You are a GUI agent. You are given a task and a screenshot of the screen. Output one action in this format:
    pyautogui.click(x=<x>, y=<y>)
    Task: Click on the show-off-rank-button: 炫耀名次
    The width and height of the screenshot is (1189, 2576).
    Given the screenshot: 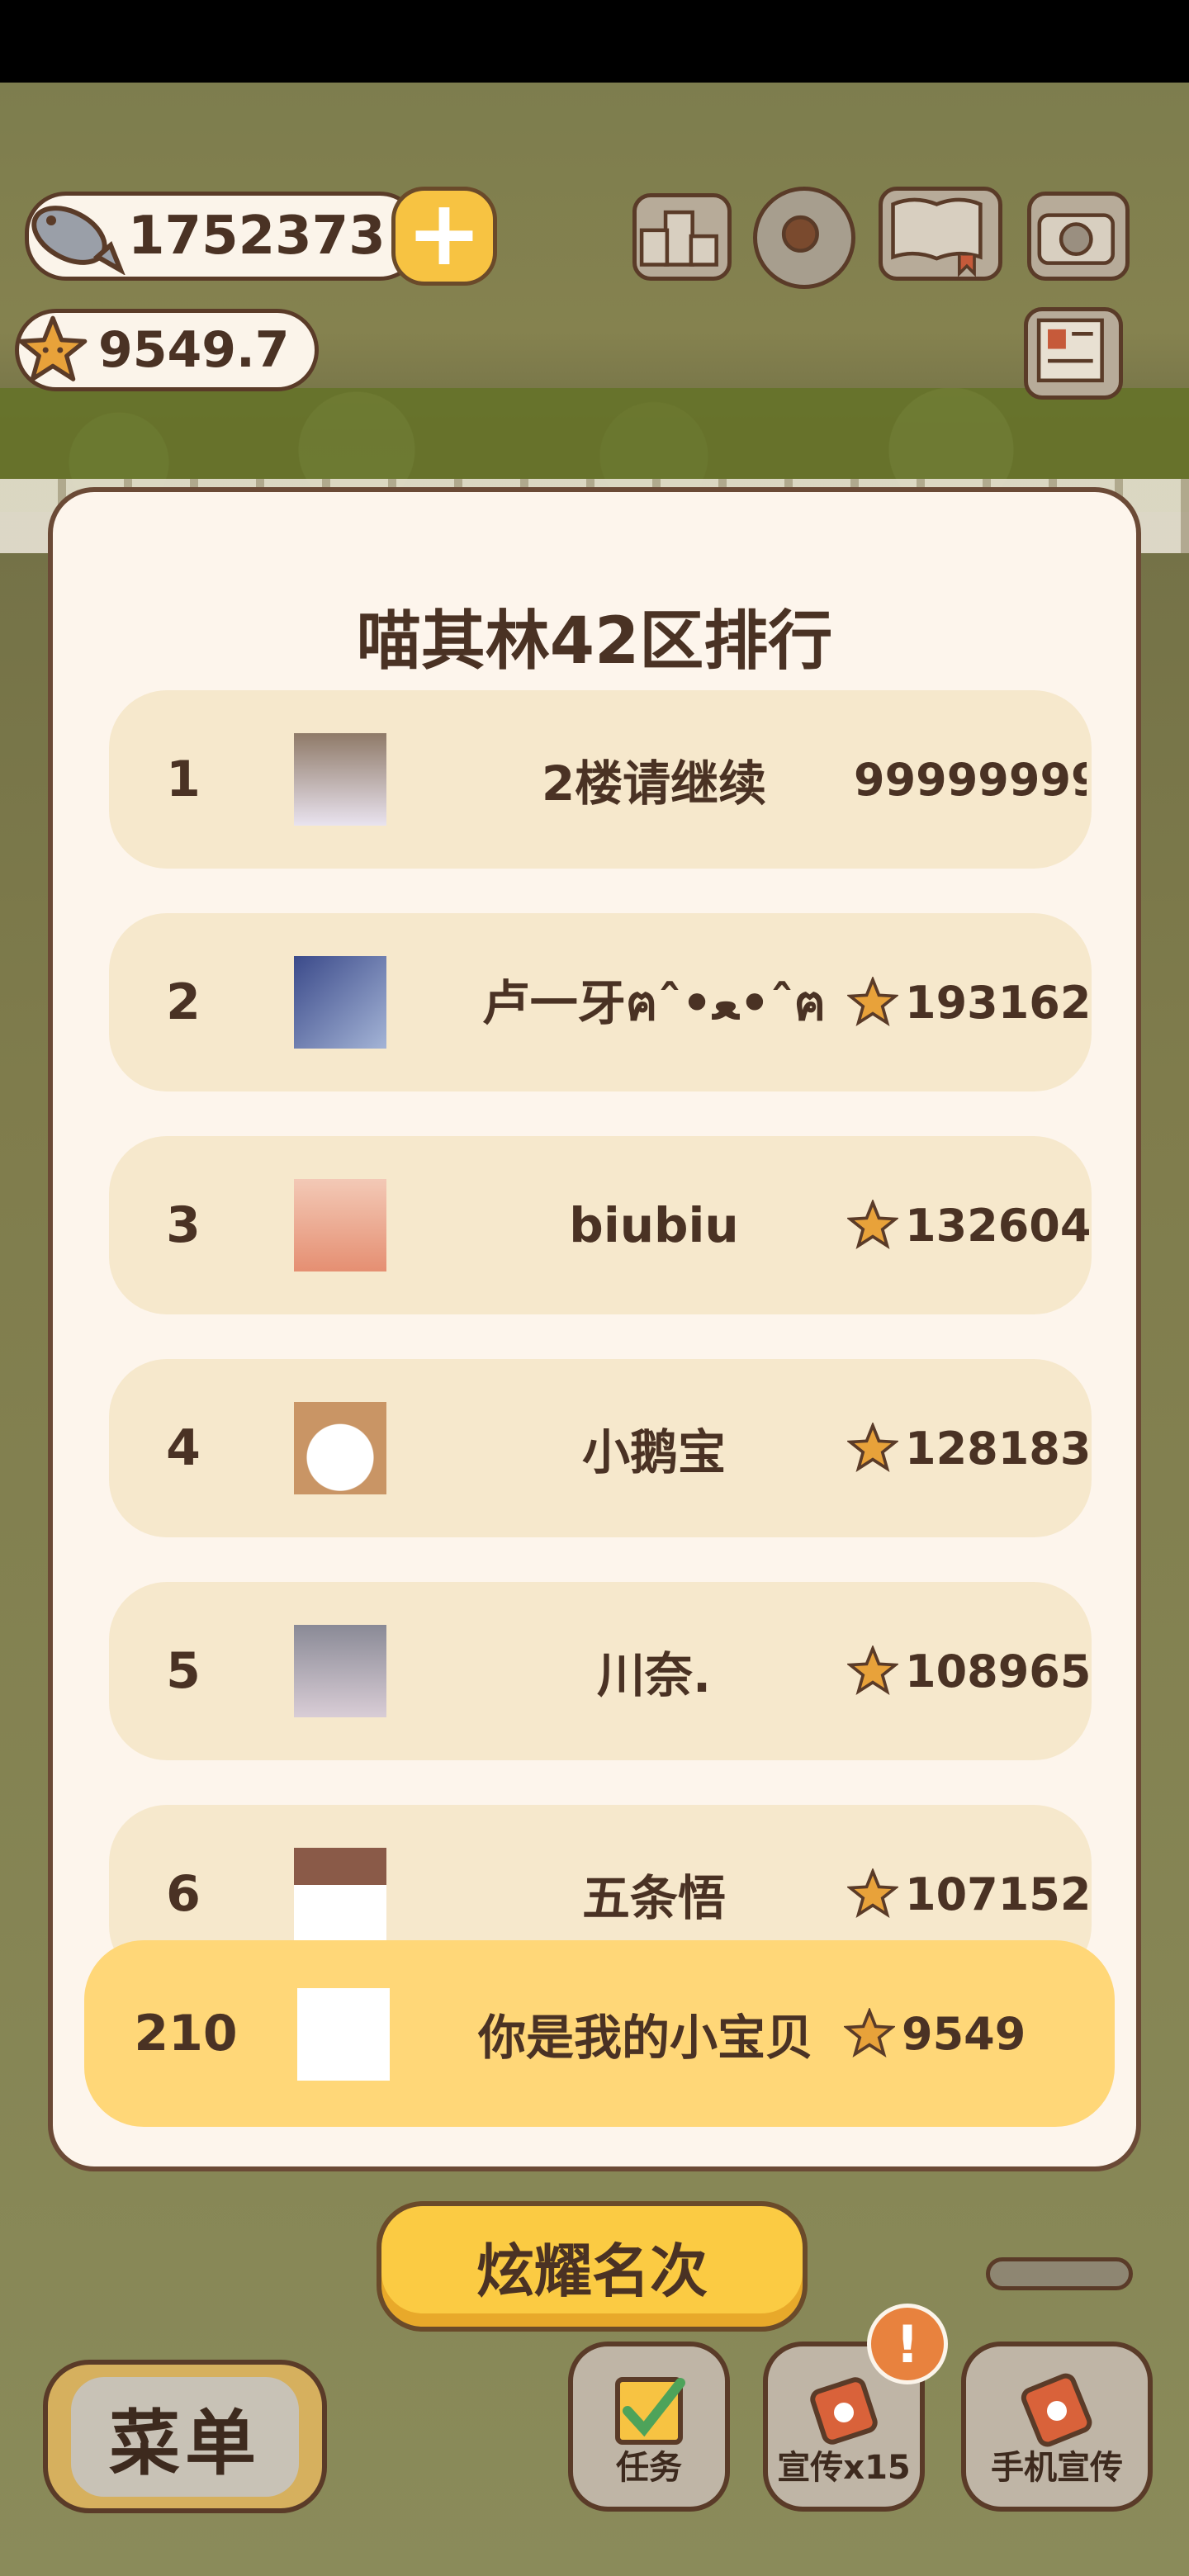 What is the action you would take?
    pyautogui.click(x=592, y=2266)
    